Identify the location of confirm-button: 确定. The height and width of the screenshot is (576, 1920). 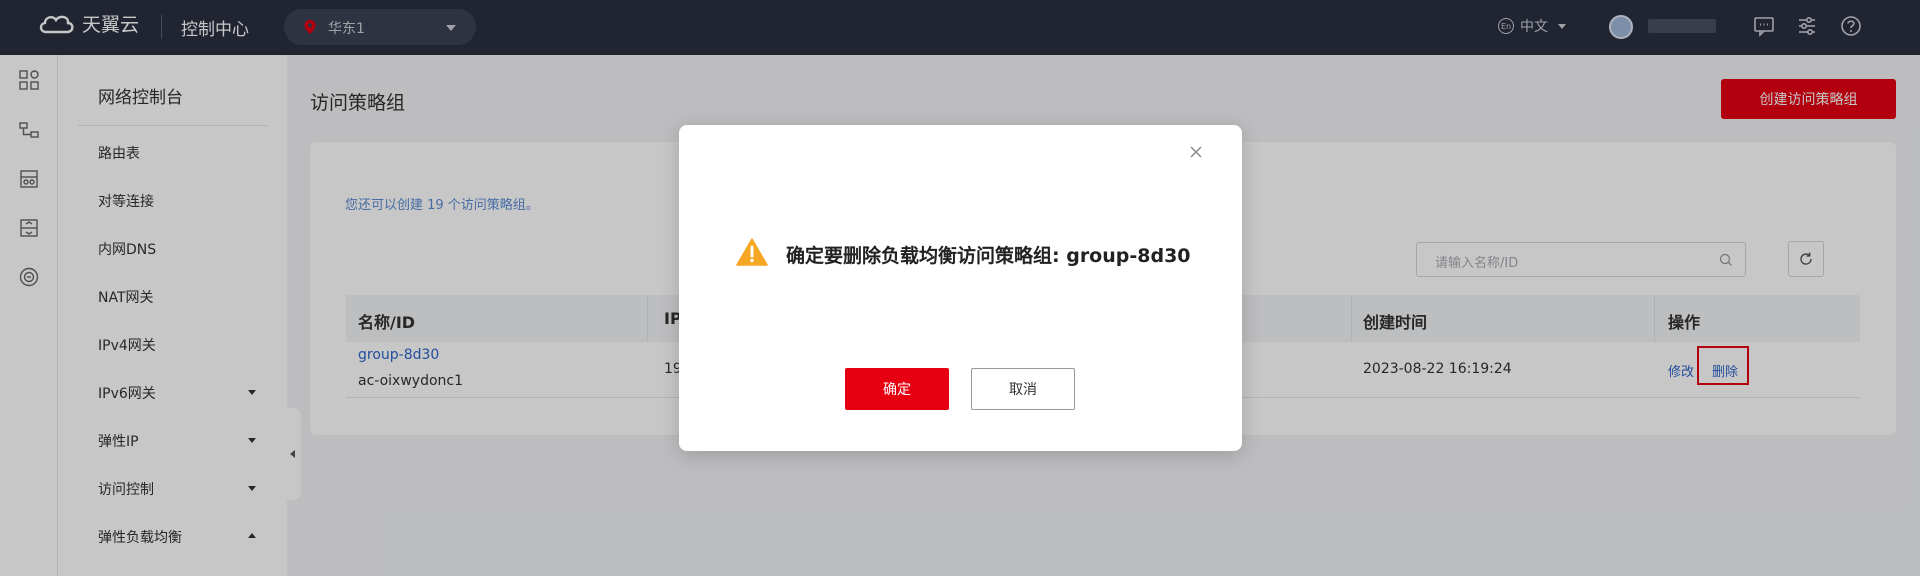
(897, 389).